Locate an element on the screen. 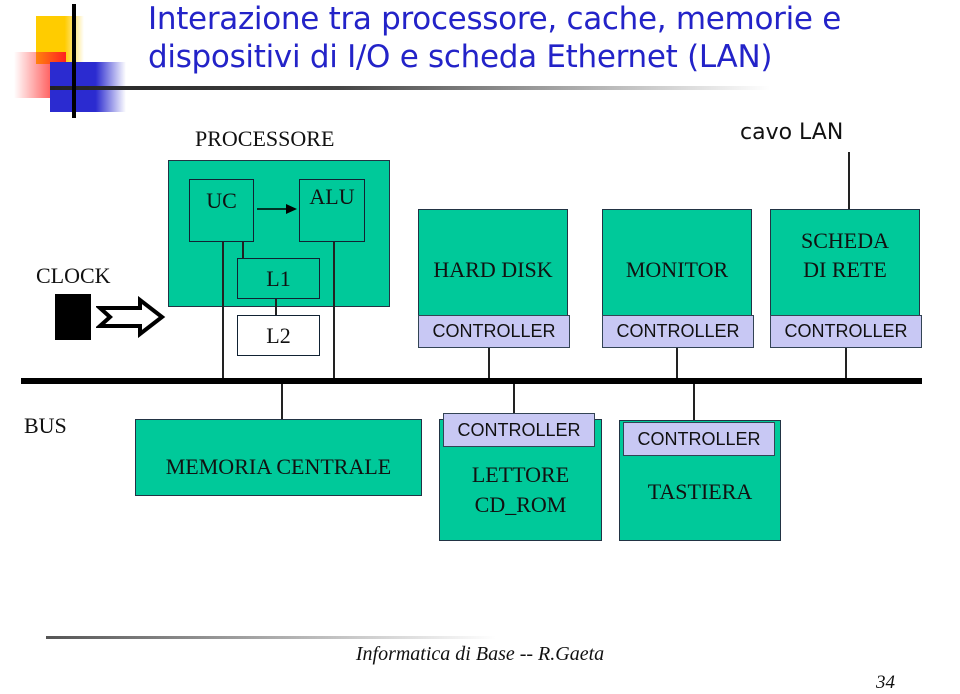 The width and height of the screenshot is (960, 694). lan-cable-line is located at coordinates (849, 180).